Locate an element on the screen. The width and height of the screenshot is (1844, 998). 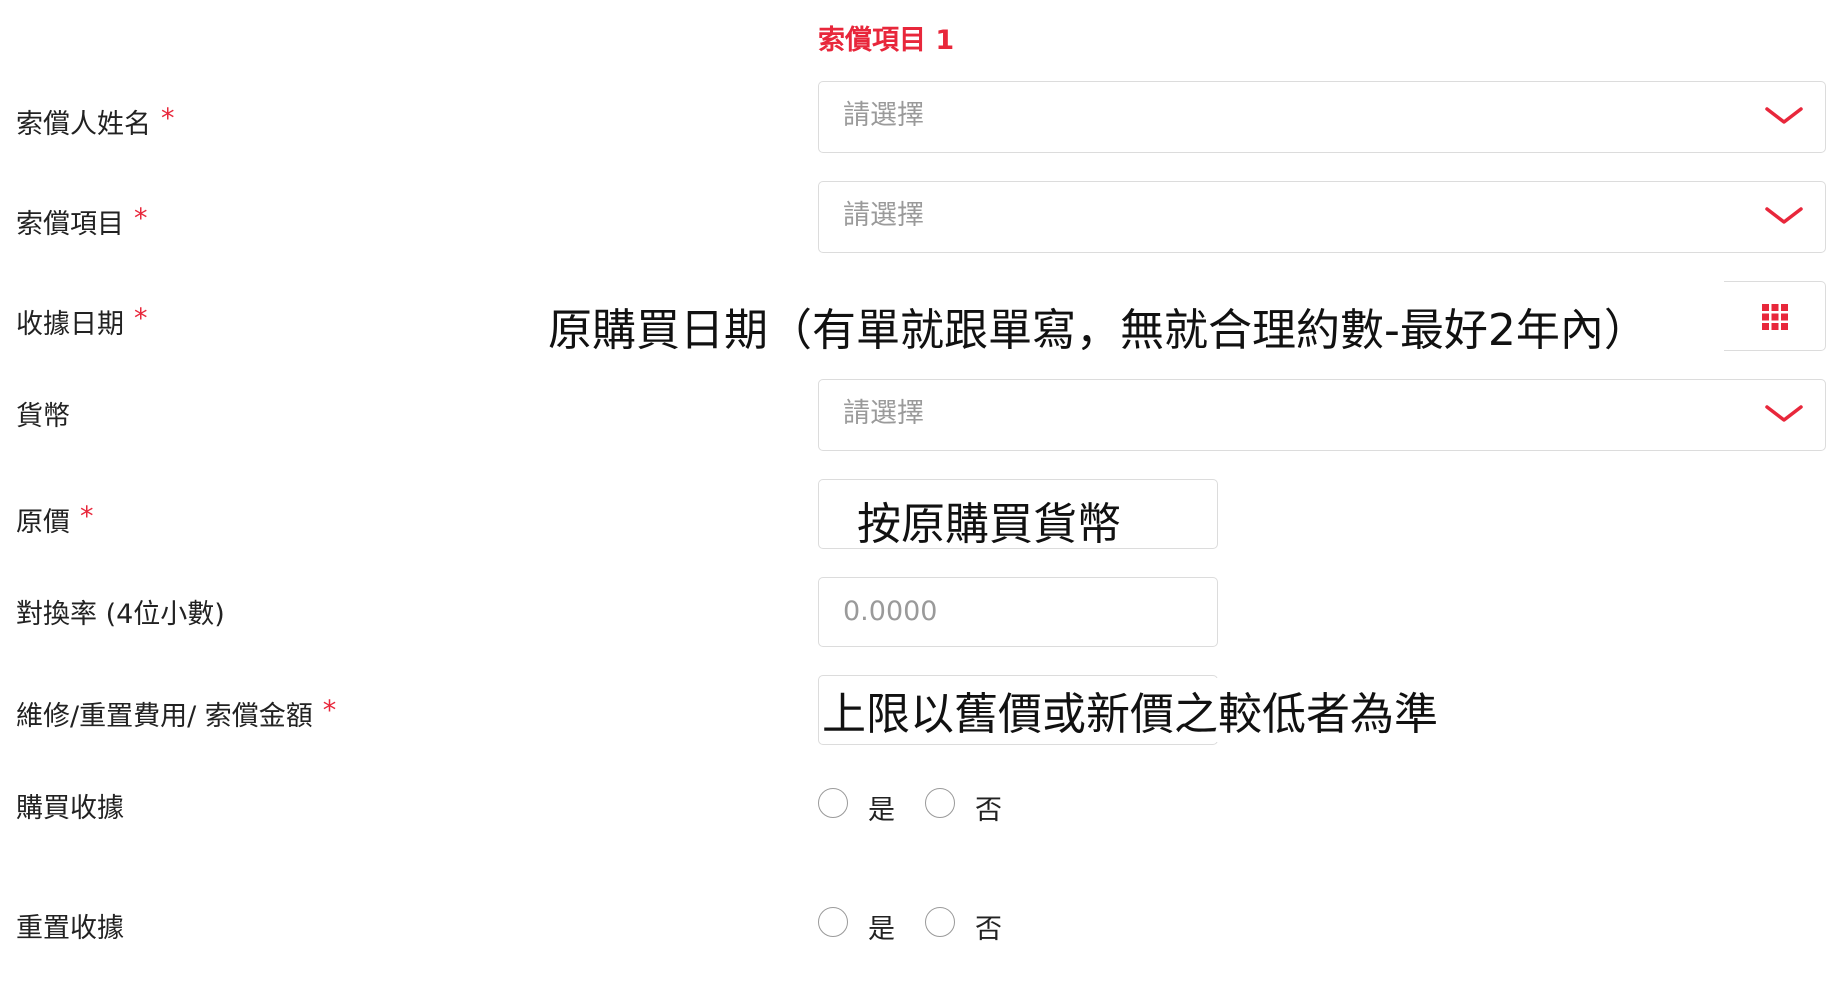
replacement-receipt-yes-label: 是 is located at coordinates (881, 926).